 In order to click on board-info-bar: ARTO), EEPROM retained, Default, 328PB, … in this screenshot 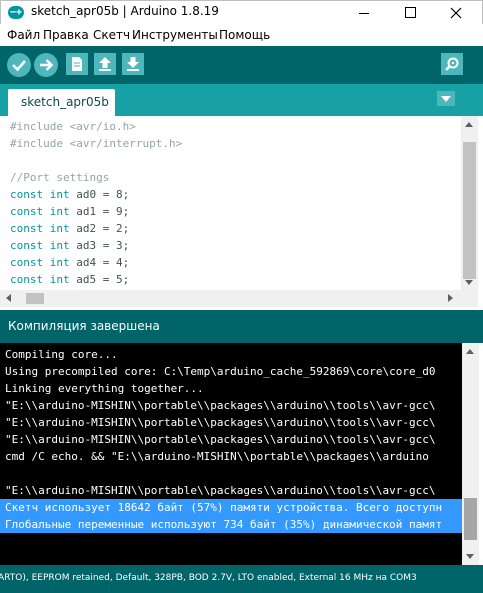, I will do `click(241, 579)`.